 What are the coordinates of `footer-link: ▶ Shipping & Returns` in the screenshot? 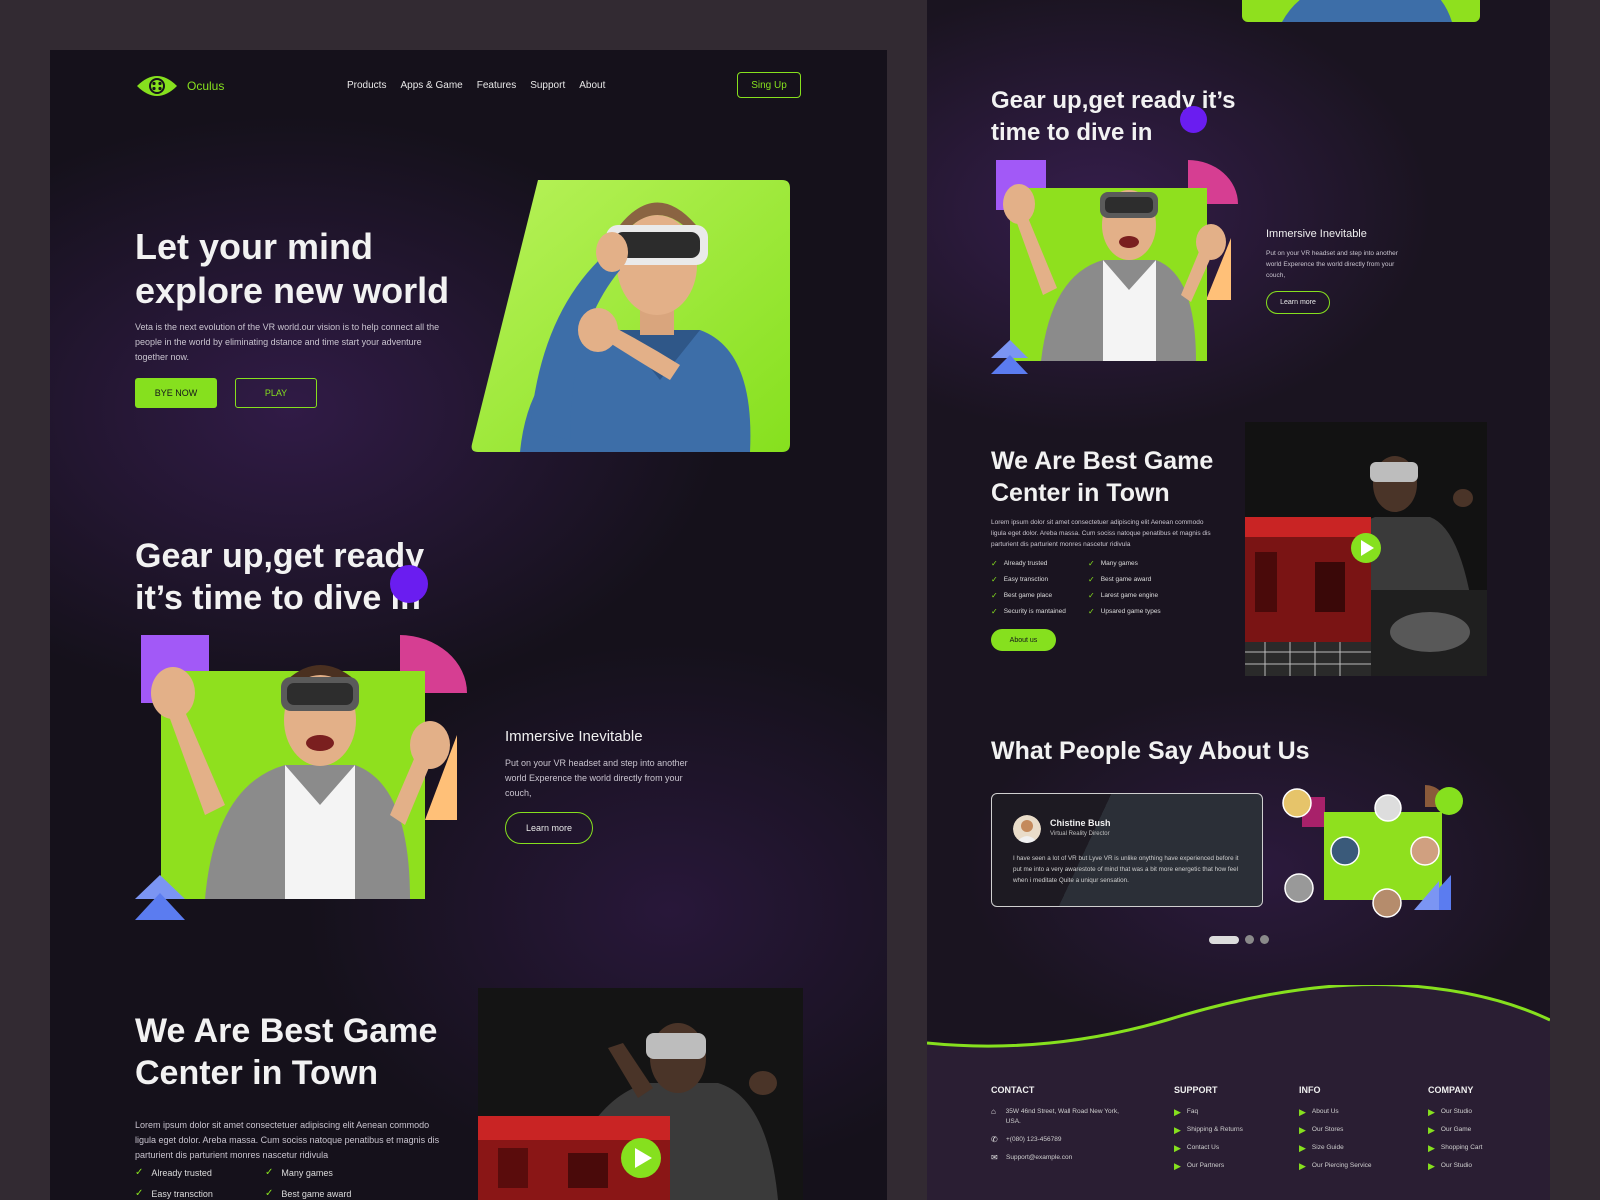 It's located at (1224, 1130).